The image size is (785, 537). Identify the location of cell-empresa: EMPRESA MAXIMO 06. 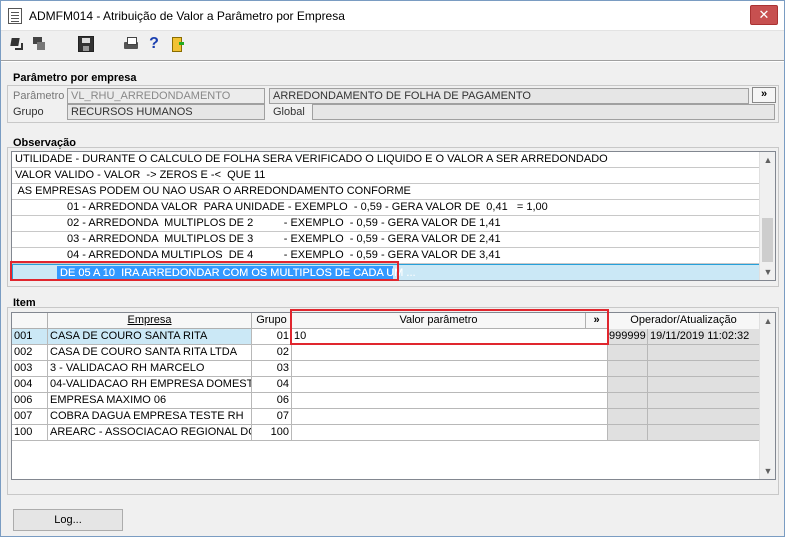
(150, 401).